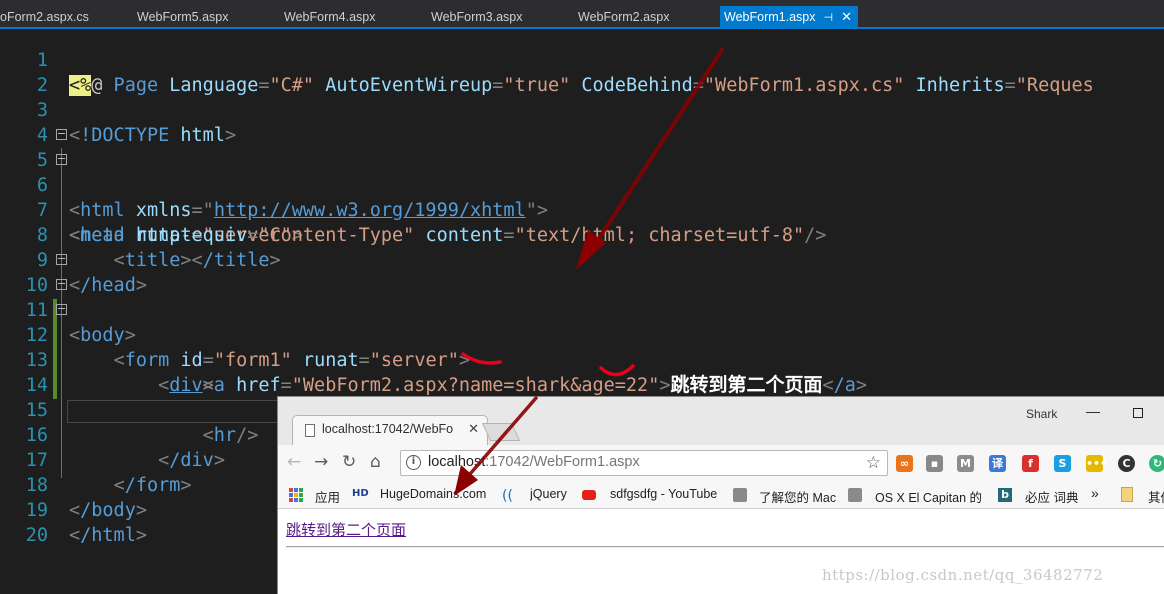 This screenshot has width=1164, height=594. What do you see at coordinates (873, 463) in the screenshot?
I see `star-icon: ☆` at bounding box center [873, 463].